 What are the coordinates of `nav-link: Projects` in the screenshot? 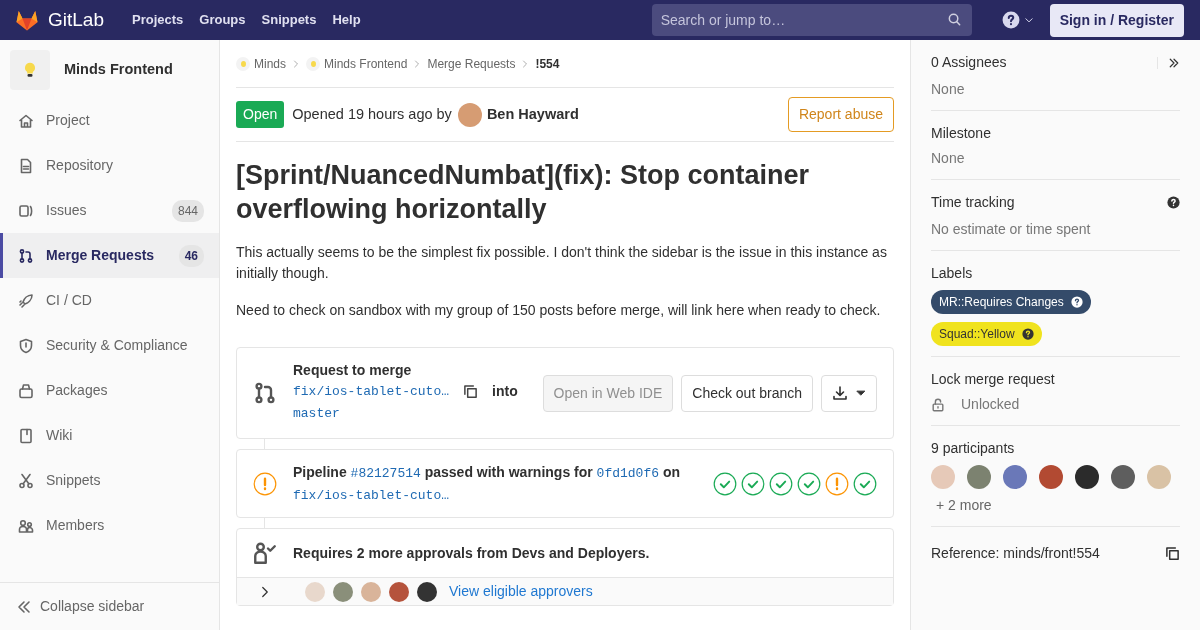 It's located at (158, 20).